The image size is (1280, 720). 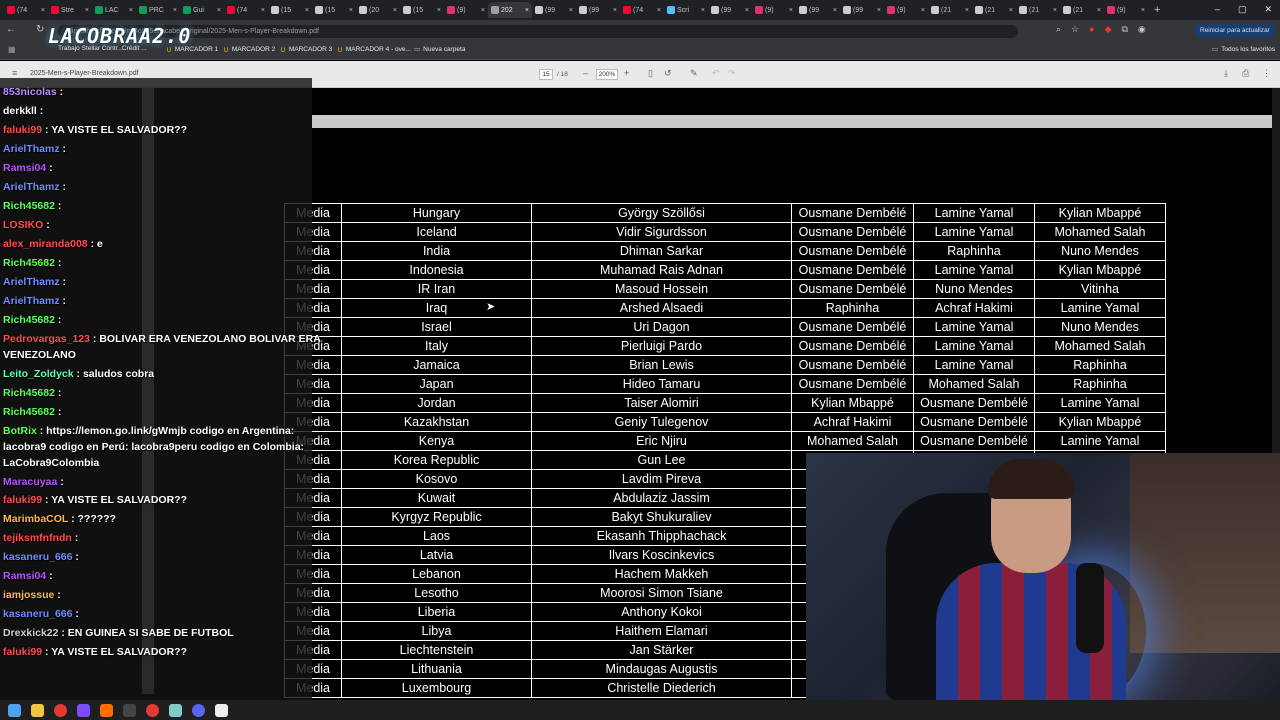 What do you see at coordinates (1058, 29) in the screenshot?
I see `zoom-icon: ⌕` at bounding box center [1058, 29].